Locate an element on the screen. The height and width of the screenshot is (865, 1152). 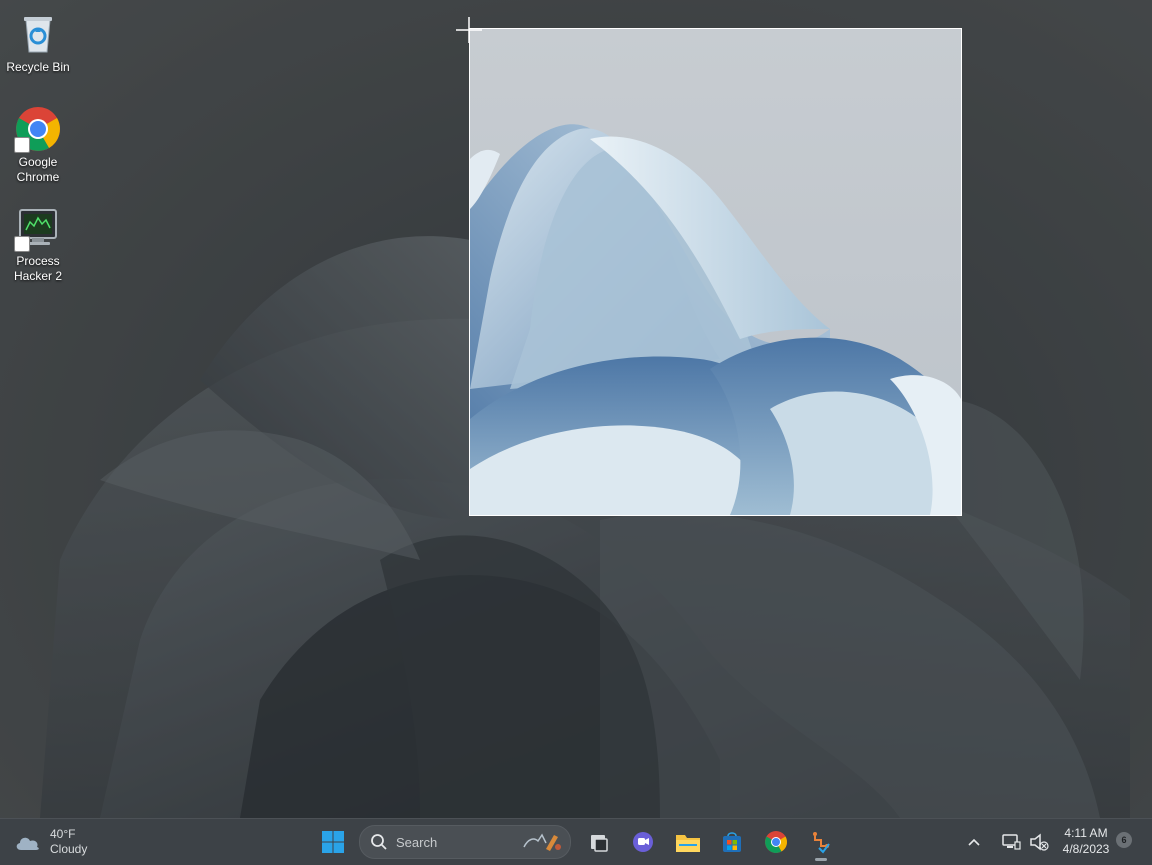
process-hacker-icon is located at coordinates (38, 228).